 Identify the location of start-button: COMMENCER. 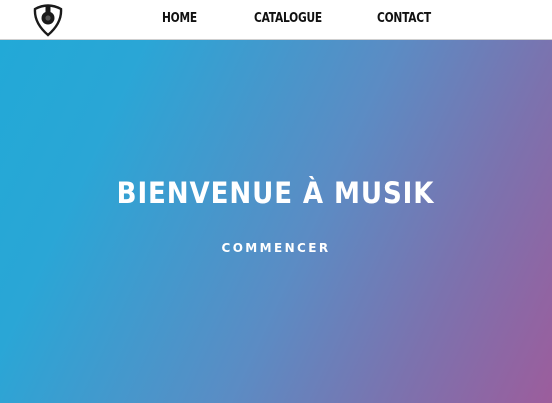
(276, 248).